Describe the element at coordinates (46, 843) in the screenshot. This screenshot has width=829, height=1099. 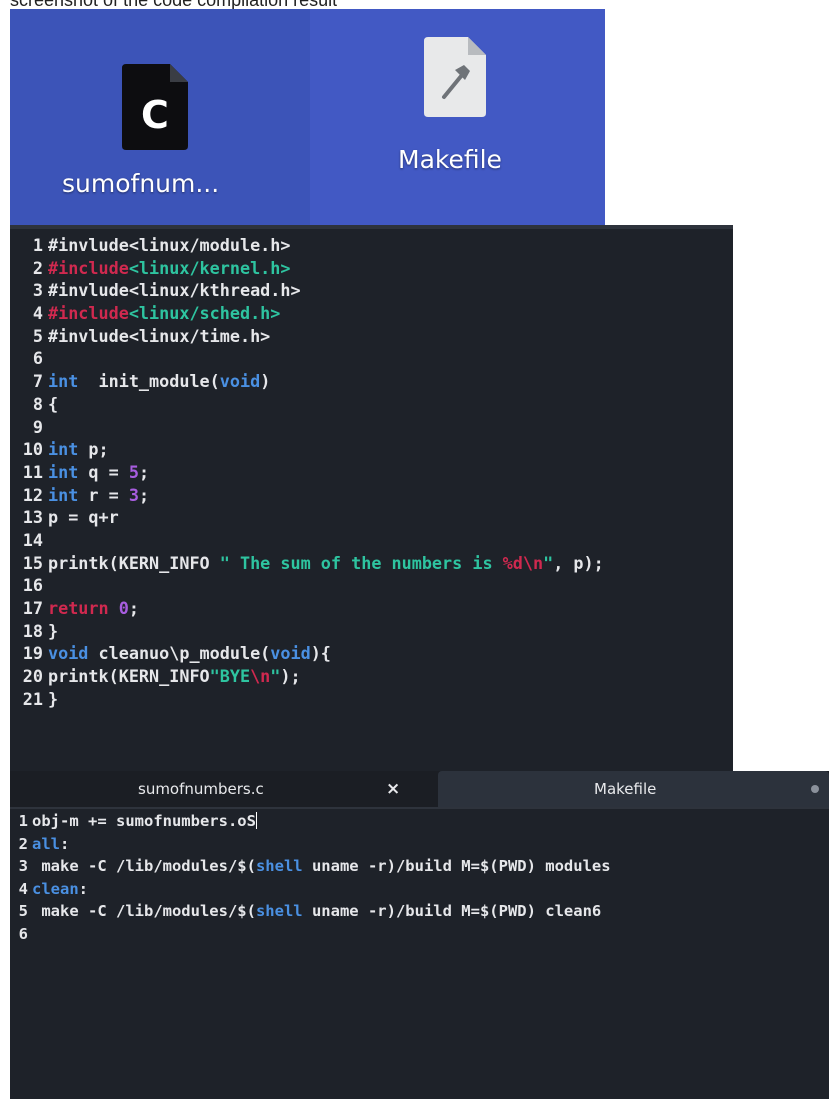
I see `code-token: all` at that location.